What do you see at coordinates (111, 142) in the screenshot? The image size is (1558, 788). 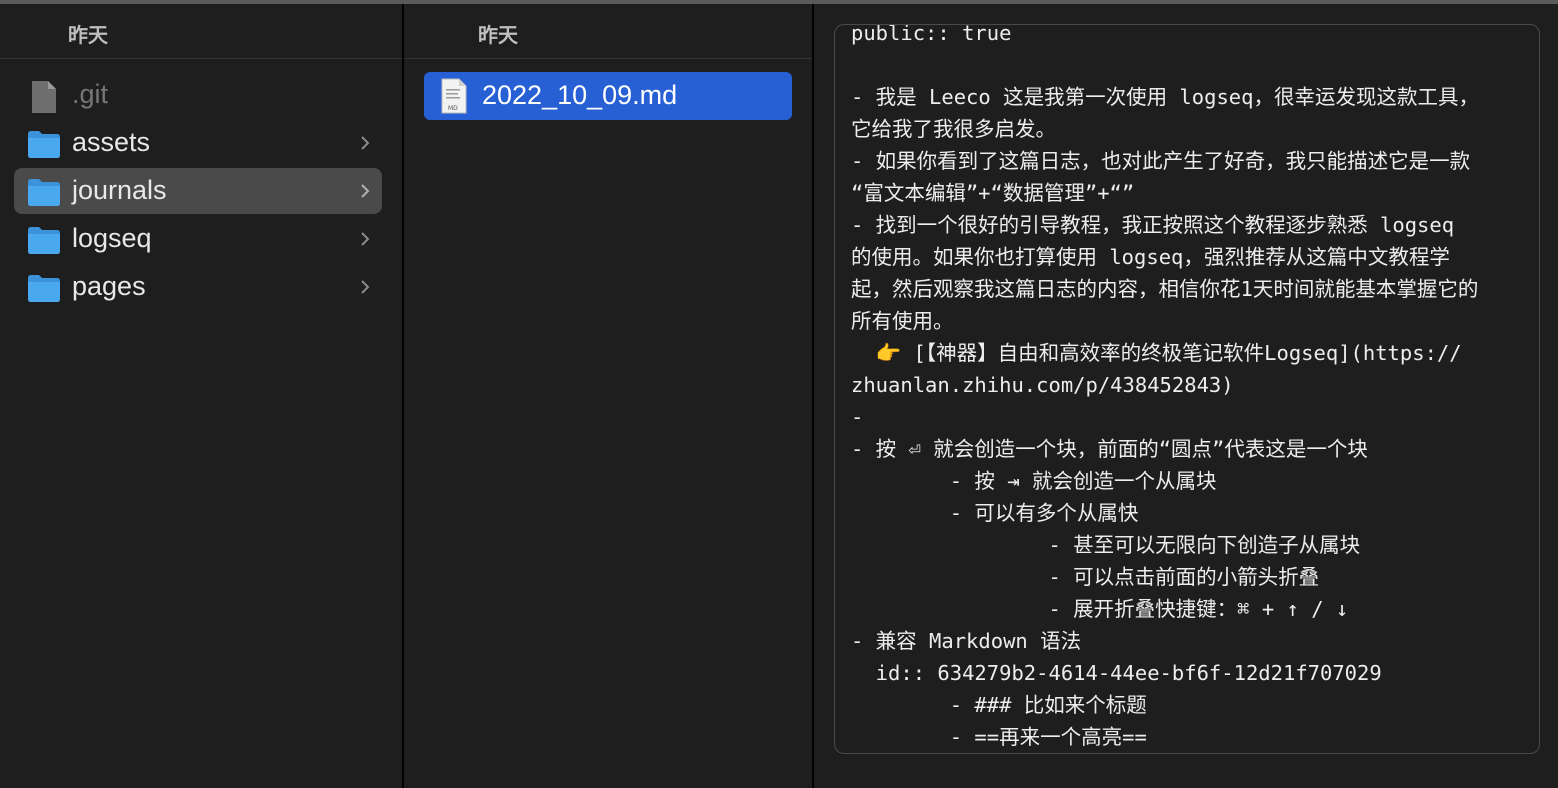 I see `list-item-label: assets` at bounding box center [111, 142].